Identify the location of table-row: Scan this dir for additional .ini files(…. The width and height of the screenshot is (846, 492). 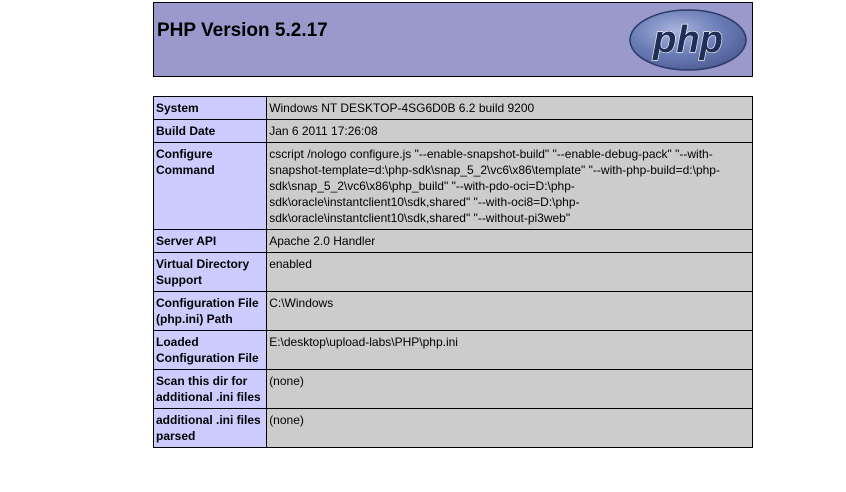
(452, 389).